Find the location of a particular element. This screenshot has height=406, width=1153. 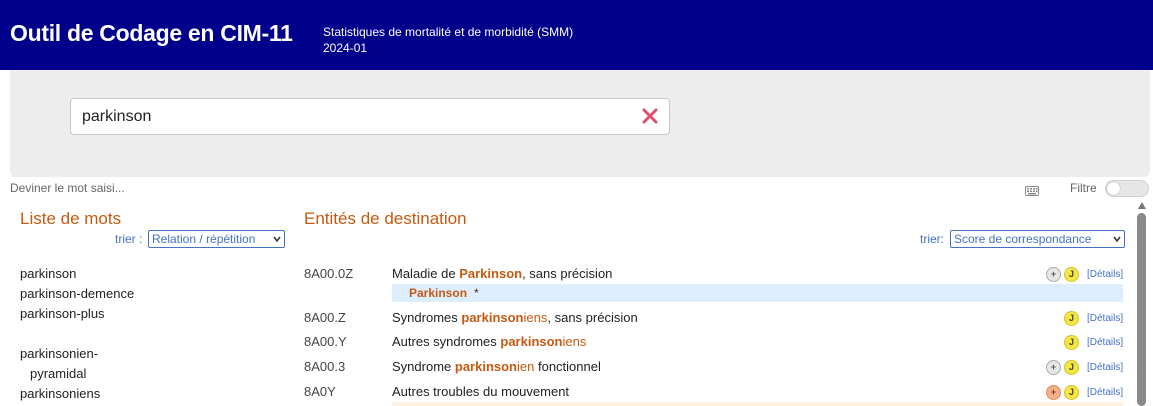

sub-row-match: Parkinson is located at coordinates (438, 293).